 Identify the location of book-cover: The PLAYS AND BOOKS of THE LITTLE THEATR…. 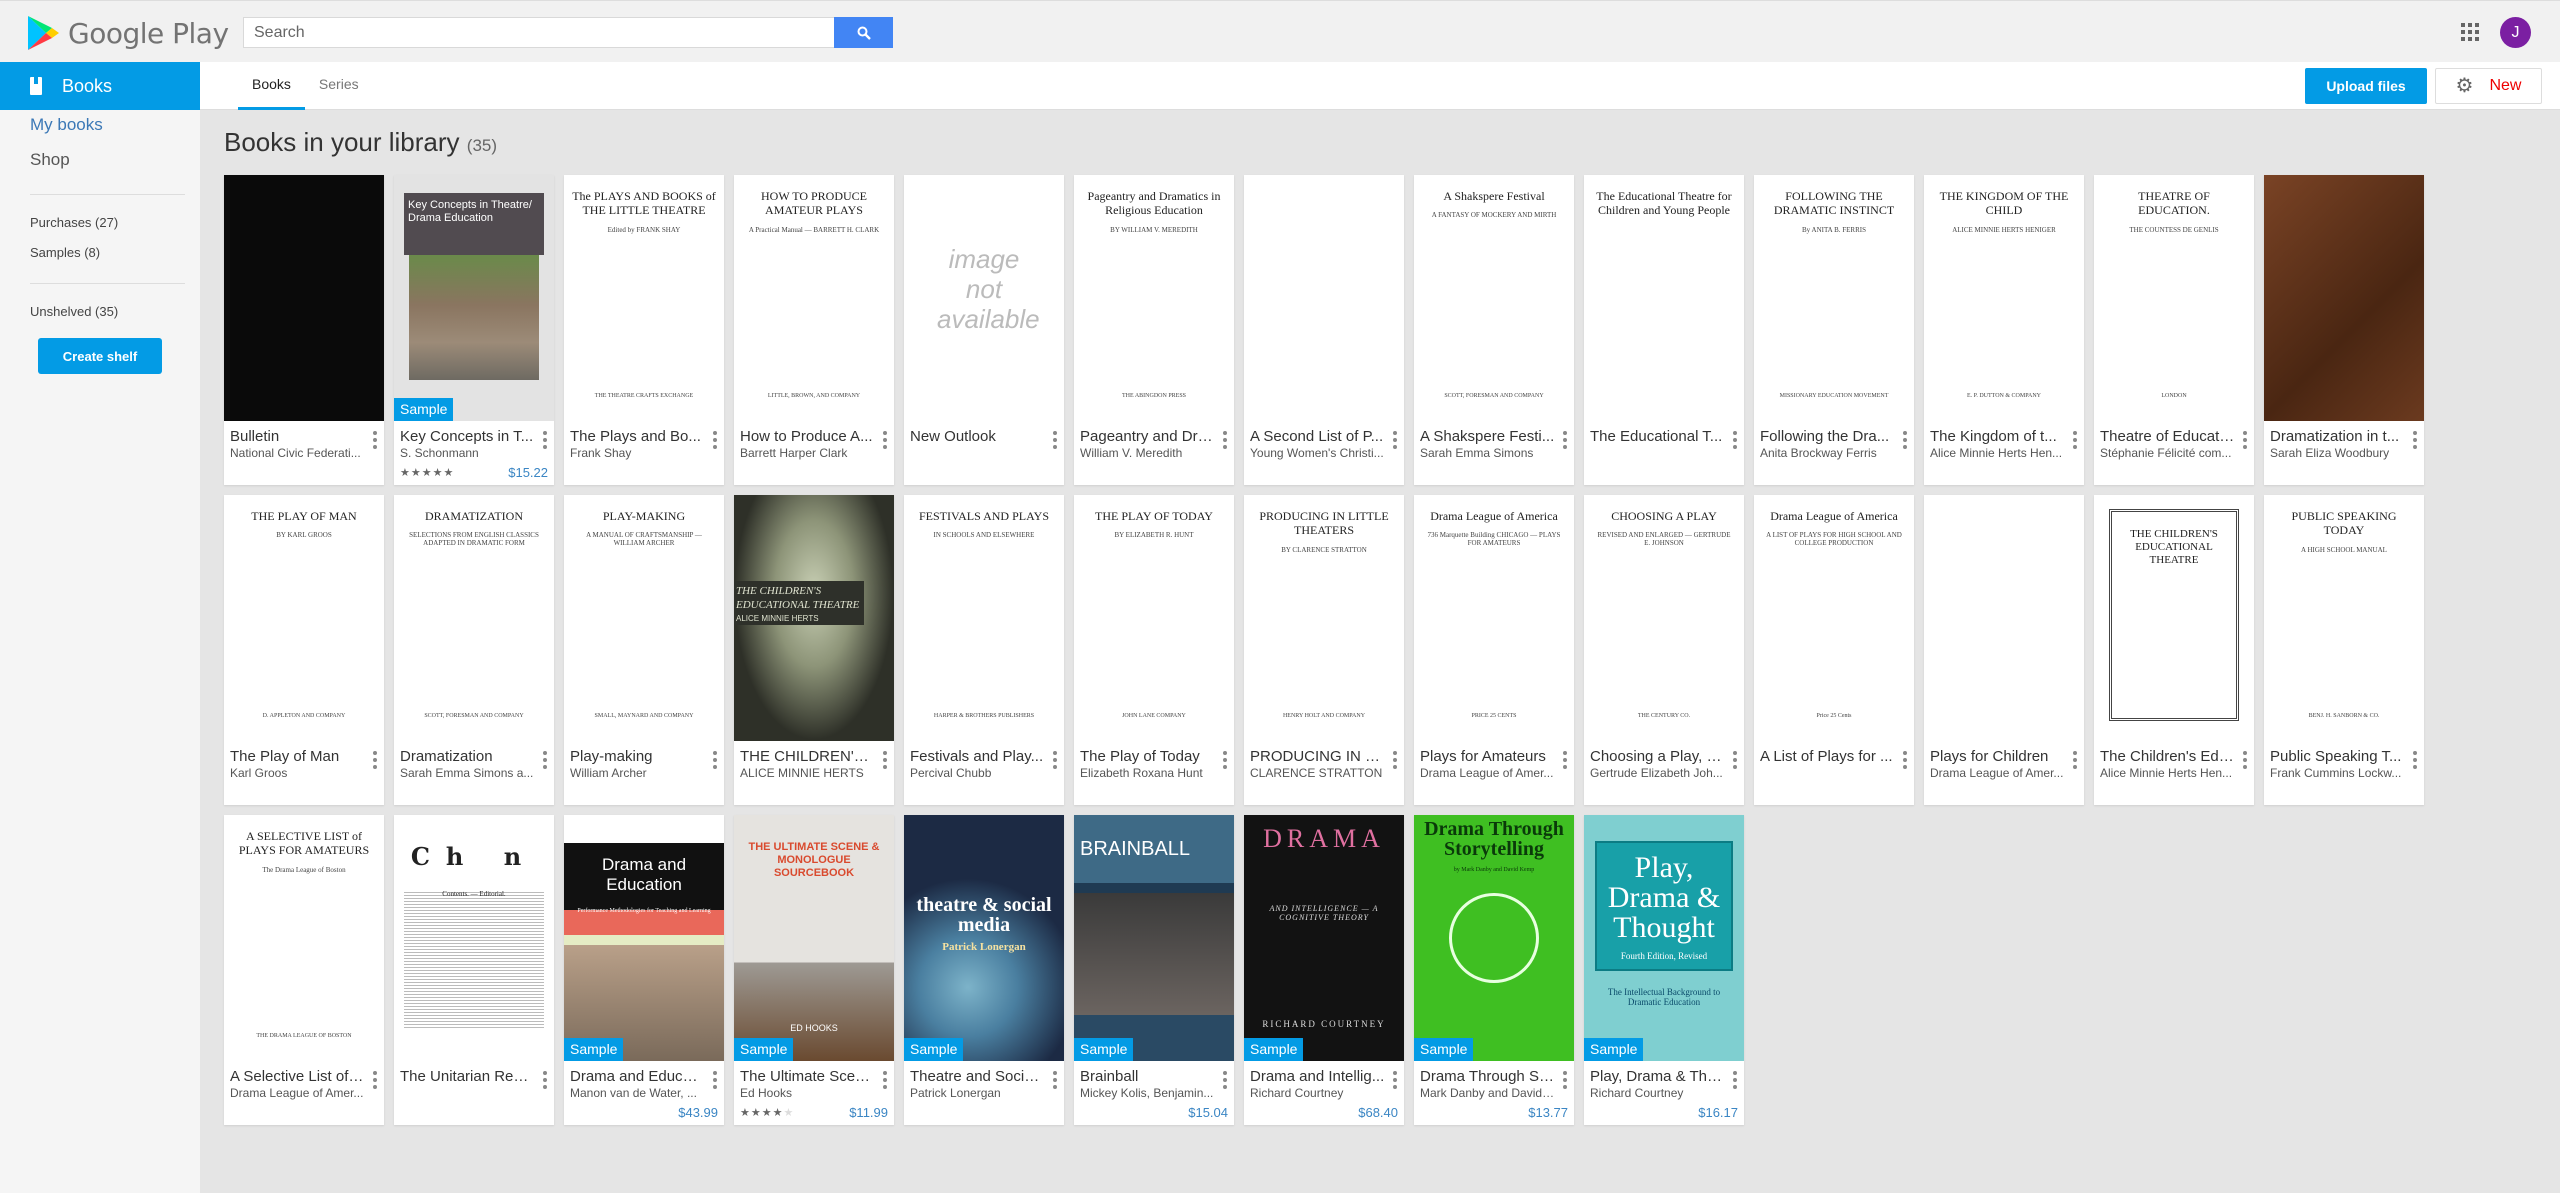
(644, 298).